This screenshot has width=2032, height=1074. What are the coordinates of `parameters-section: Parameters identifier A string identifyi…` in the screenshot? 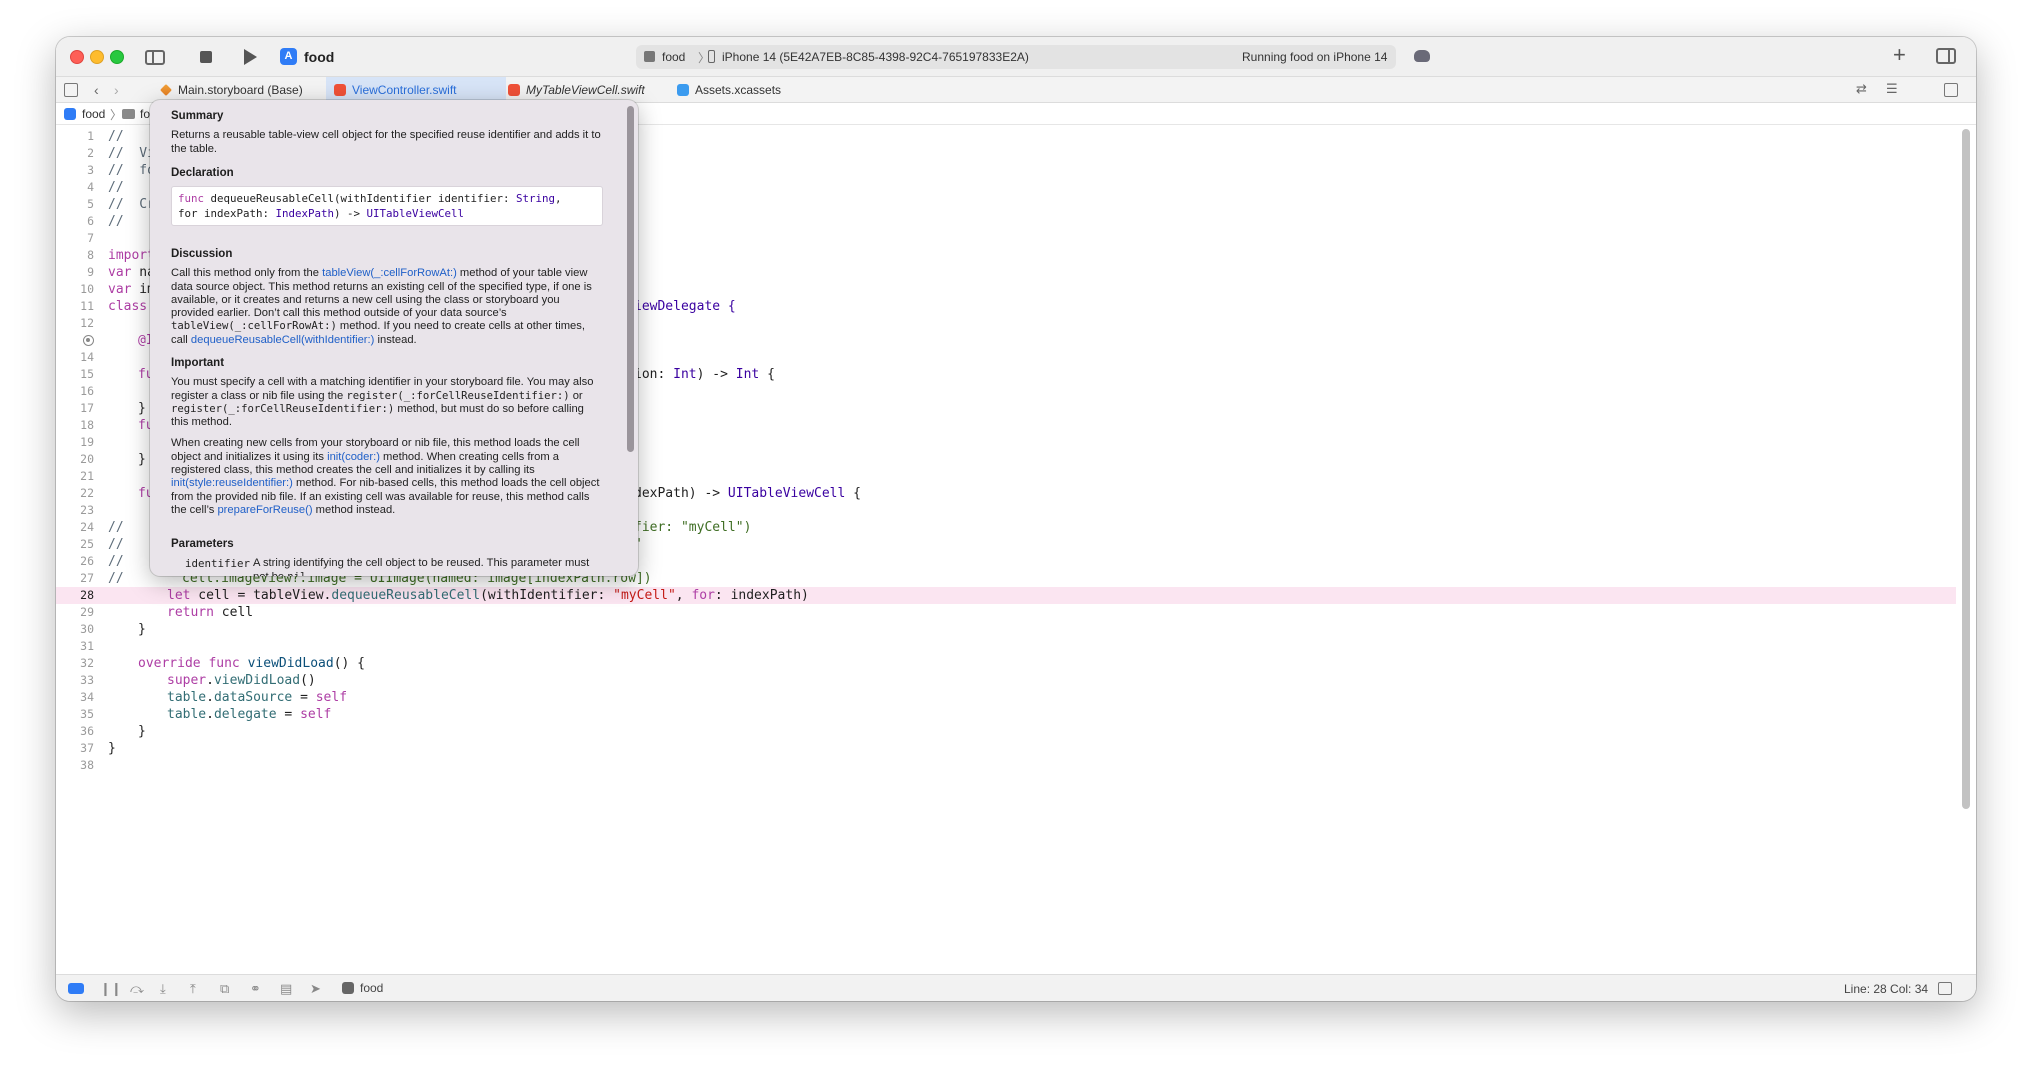 It's located at (387, 557).